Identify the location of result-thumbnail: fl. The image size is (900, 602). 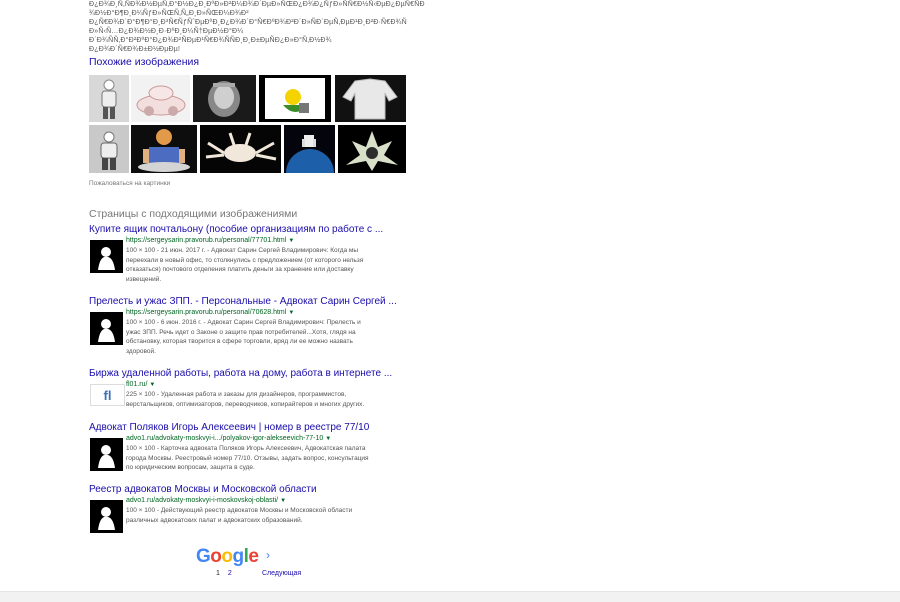
(107, 395).